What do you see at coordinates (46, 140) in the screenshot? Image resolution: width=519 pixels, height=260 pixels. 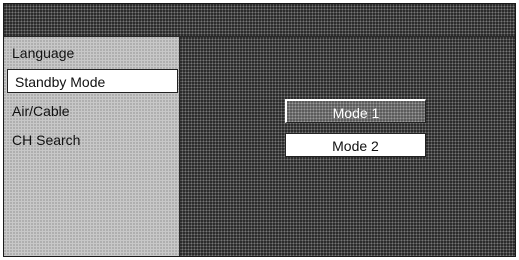 I see `sidebar-item-ch-search: CH Search` at bounding box center [46, 140].